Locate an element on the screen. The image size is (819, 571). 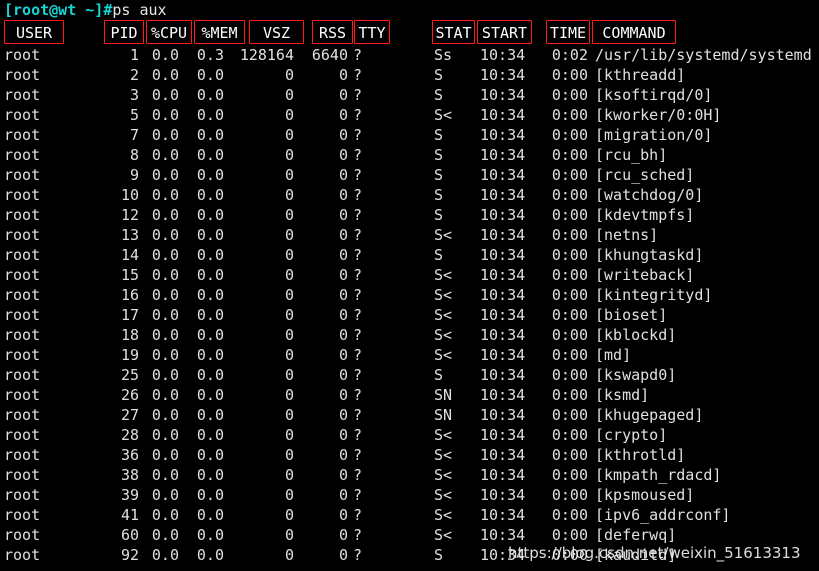
cell-command: [kauditd] is located at coordinates (636, 555).